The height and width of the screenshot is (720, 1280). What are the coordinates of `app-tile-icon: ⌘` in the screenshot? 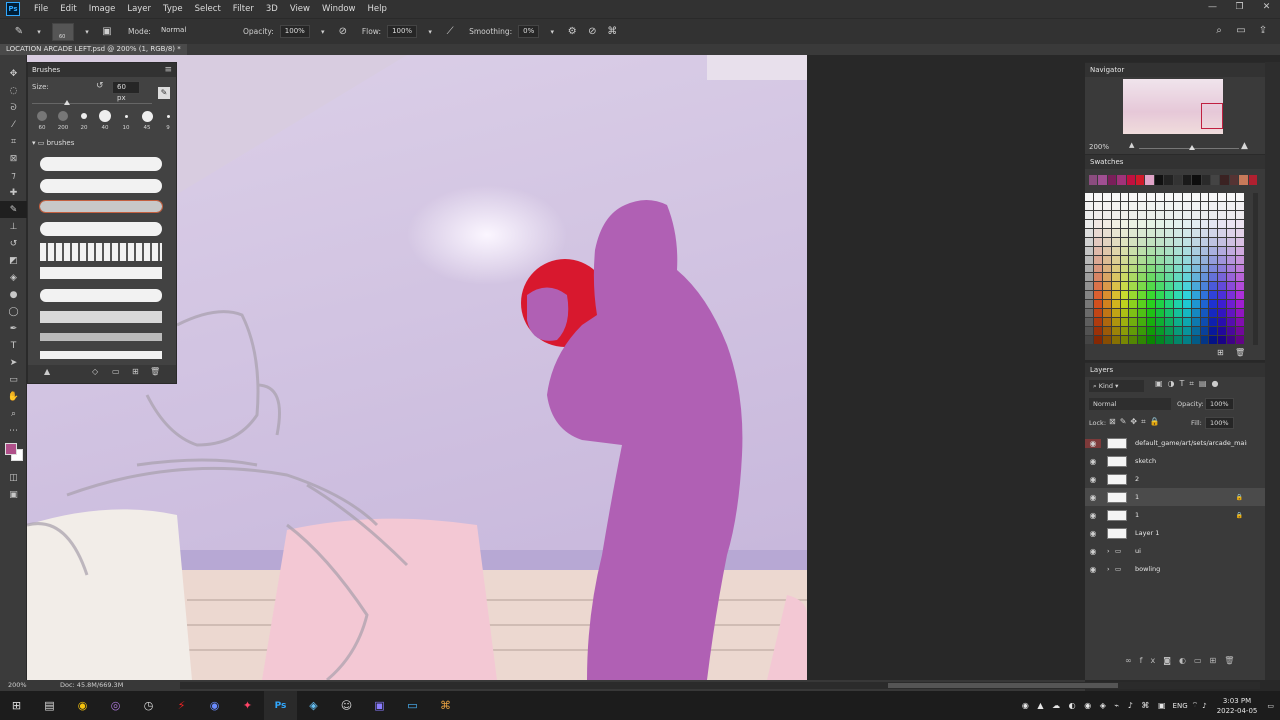 It's located at (445, 705).